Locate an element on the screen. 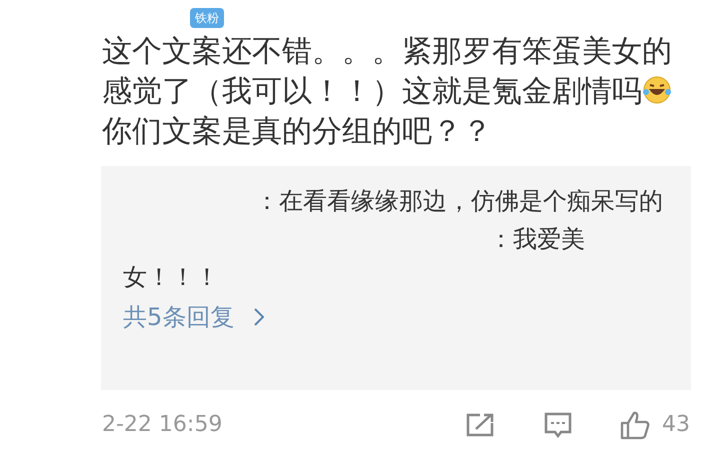 Image resolution: width=704 pixels, height=457 pixels. reply-text: ：我爱美女！！！ is located at coordinates (354, 258).